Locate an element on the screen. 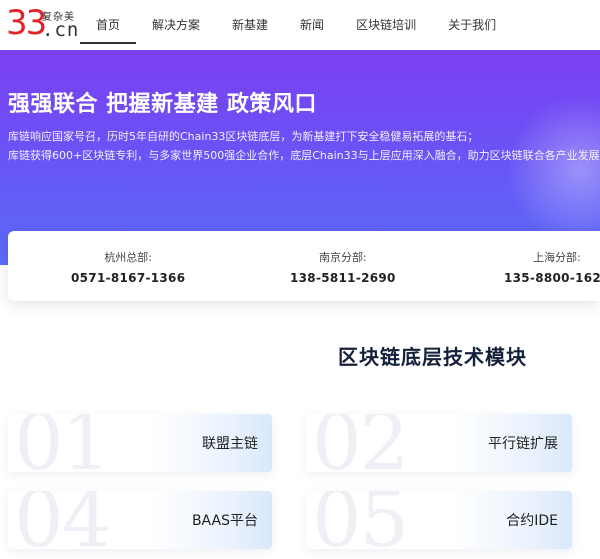 This screenshot has height=559, width=600. module-card-parallel-chain: 02 平行链扩展 is located at coordinates (439, 443).